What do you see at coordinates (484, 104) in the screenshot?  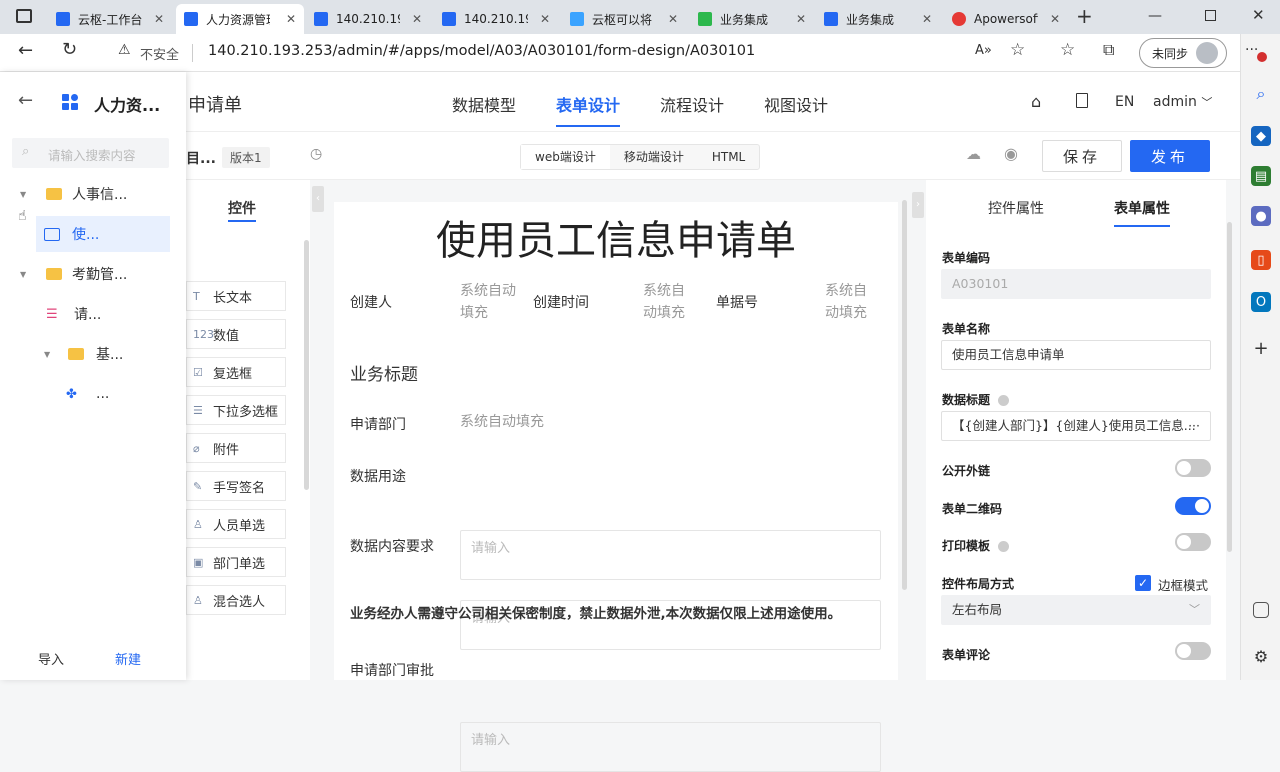 I see `tab-data-model: 数据模型` at bounding box center [484, 104].